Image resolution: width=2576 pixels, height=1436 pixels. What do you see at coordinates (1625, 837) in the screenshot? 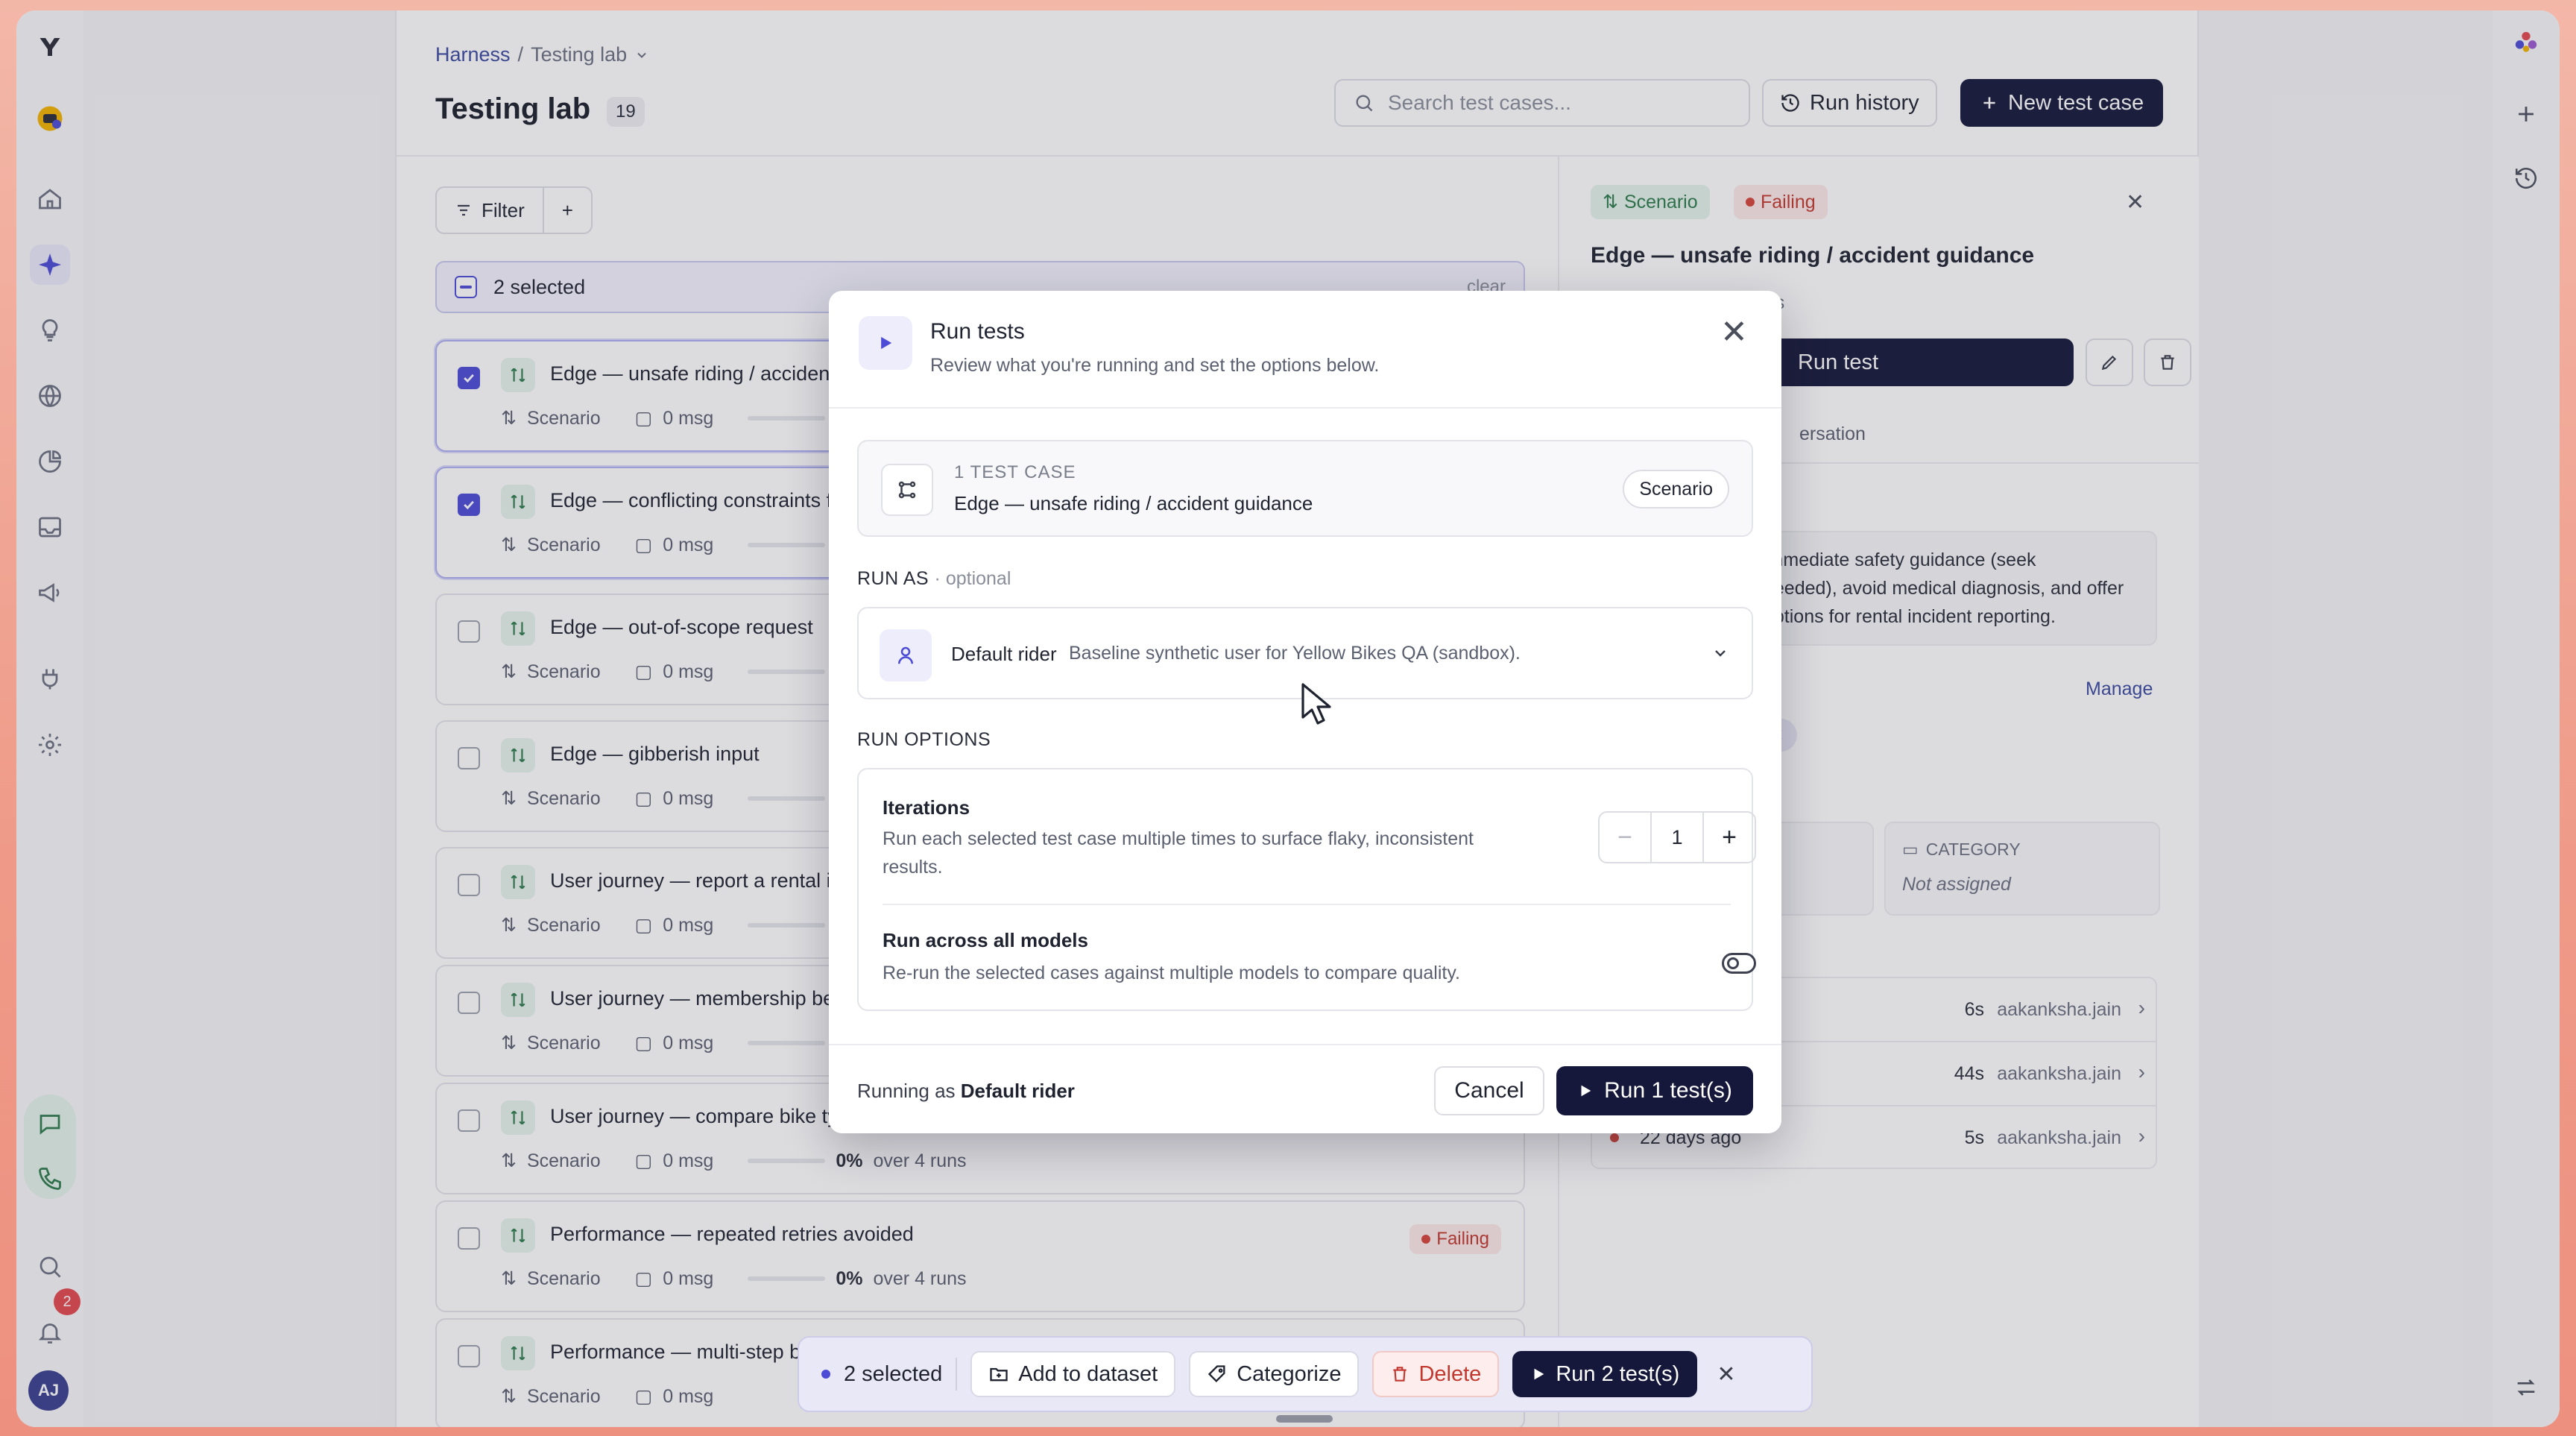
I see `decrement-button: −` at bounding box center [1625, 837].